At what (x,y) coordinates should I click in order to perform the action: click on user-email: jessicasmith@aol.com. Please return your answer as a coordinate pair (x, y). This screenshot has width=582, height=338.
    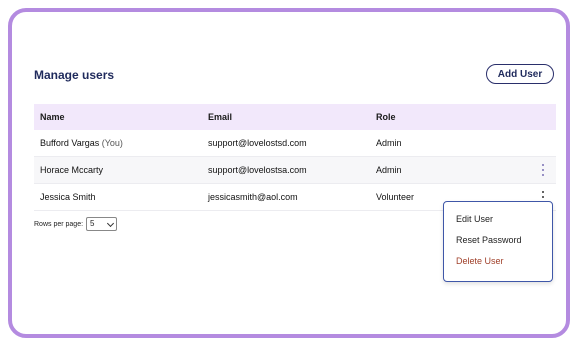
    Looking at the image, I should click on (253, 197).